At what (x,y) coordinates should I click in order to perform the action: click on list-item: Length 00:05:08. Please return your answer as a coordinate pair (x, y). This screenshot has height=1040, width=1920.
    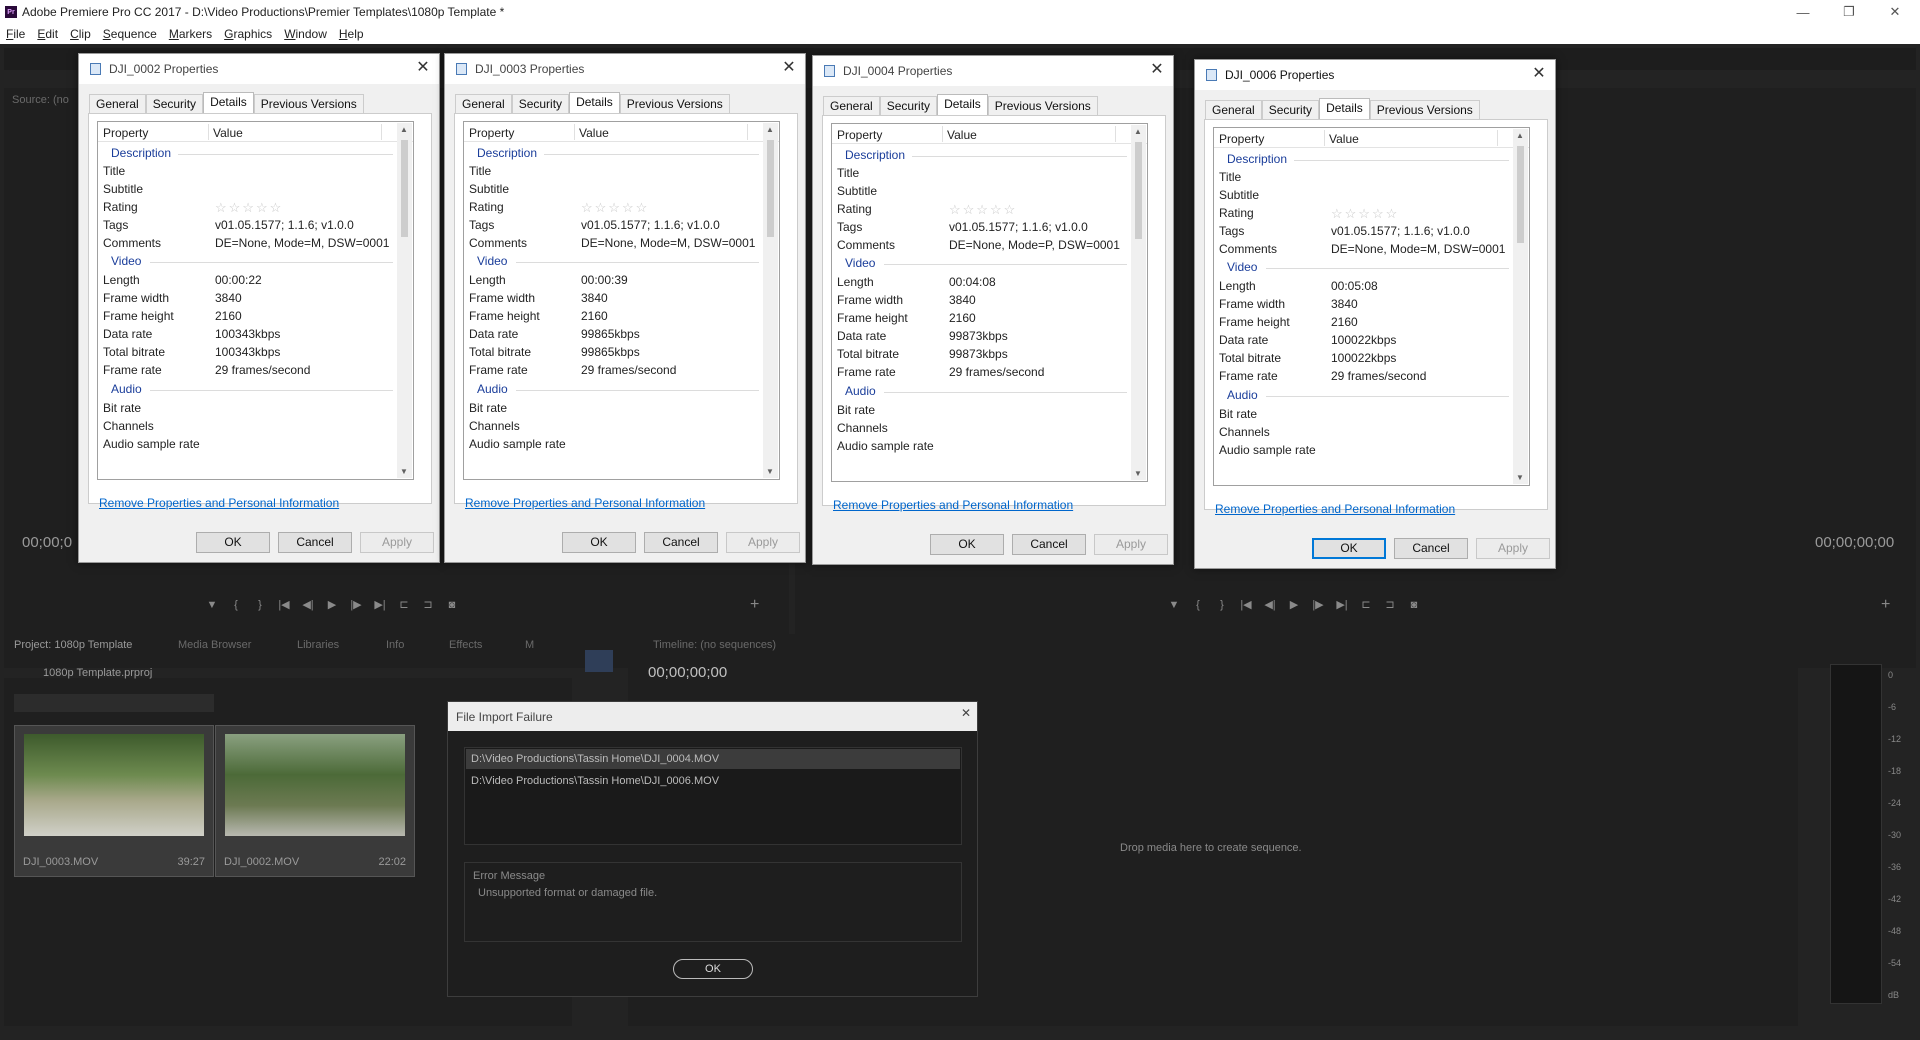
    Looking at the image, I should click on (1364, 286).